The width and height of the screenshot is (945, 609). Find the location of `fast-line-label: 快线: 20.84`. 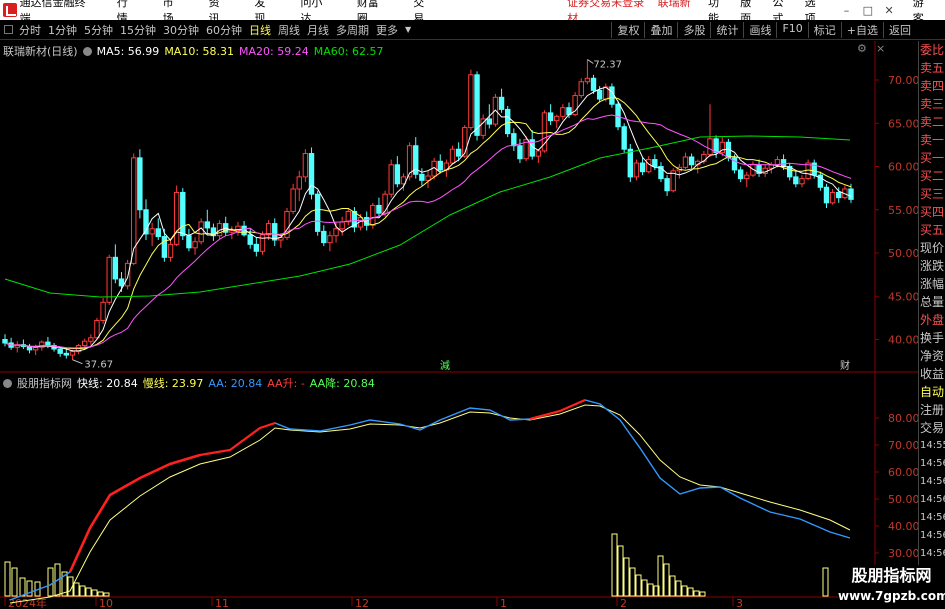

fast-line-label: 快线: 20.84 is located at coordinates (107, 383).